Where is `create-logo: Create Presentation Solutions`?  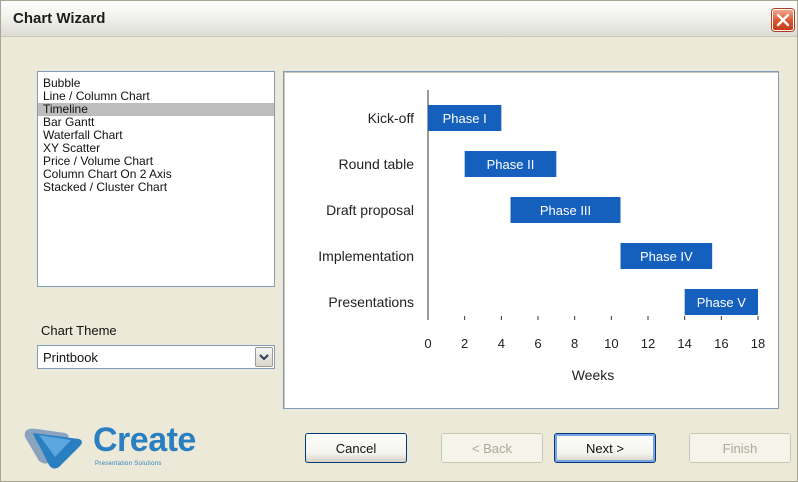 create-logo: Create Presentation Solutions is located at coordinates (119, 447).